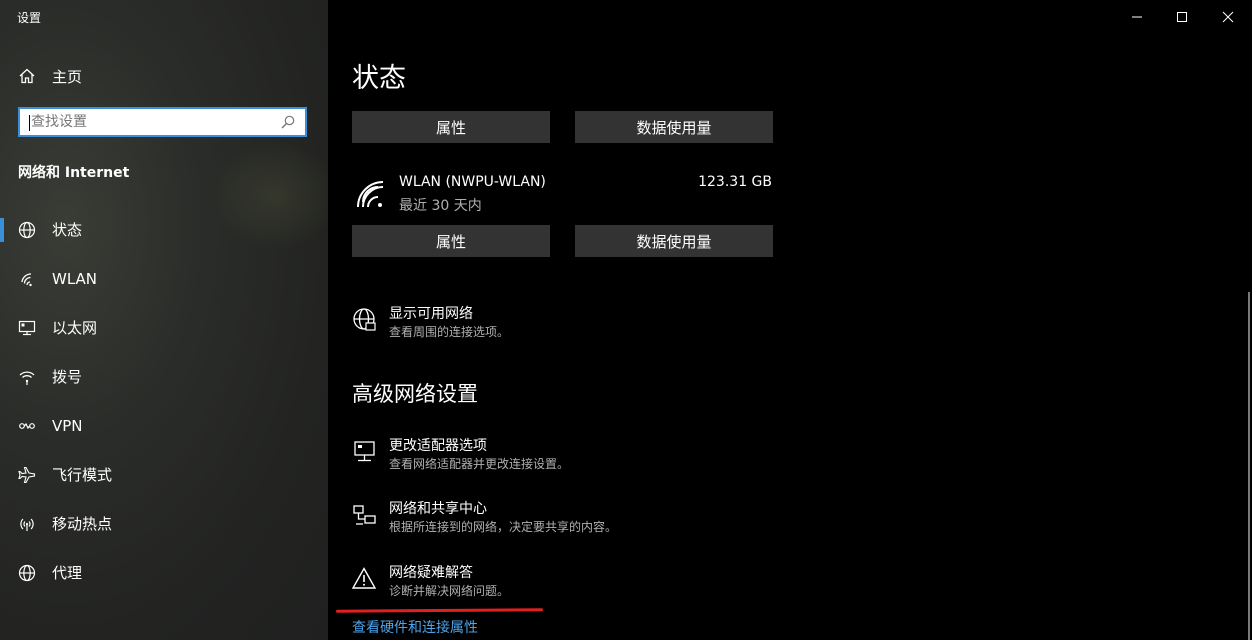  I want to click on sidebar-item-label: 飞行模式, so click(82, 475).